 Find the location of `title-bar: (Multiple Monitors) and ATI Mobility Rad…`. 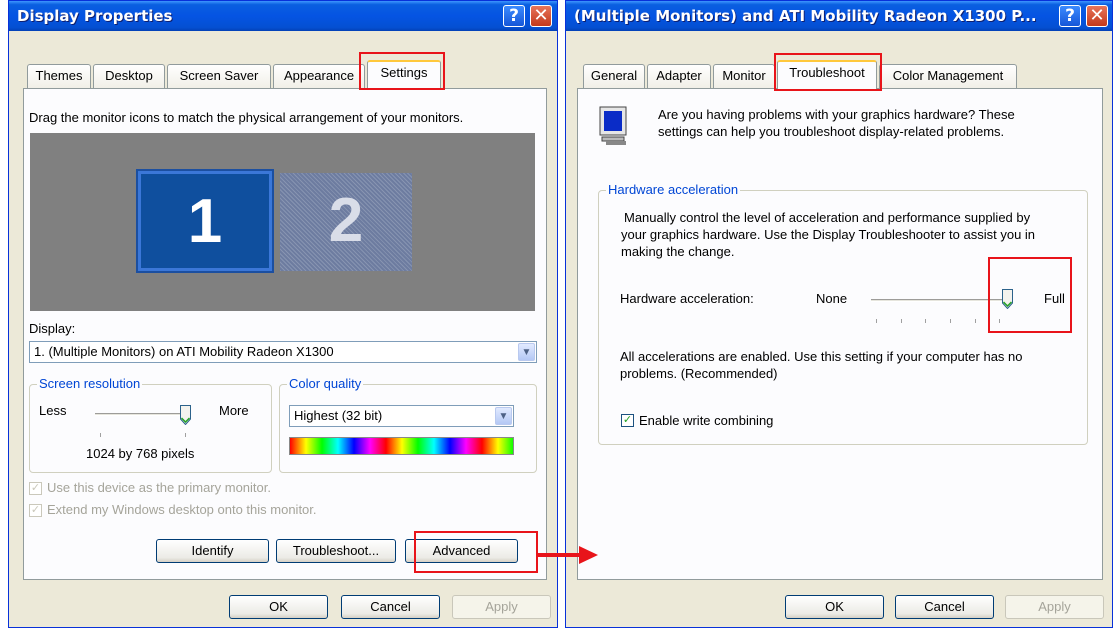

title-bar: (Multiple Monitors) and ATI Mobility Rad… is located at coordinates (839, 16).